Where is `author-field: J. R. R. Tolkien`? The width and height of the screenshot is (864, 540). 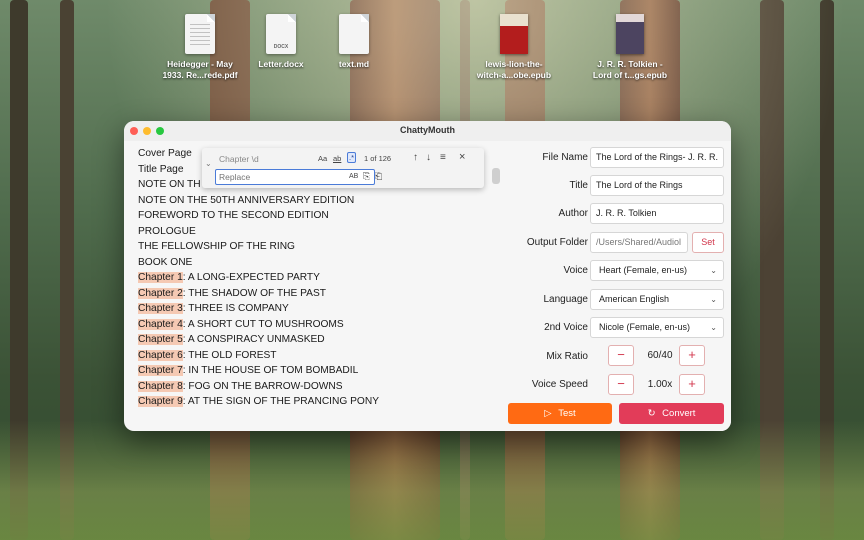
author-field: J. R. R. Tolkien is located at coordinates (657, 213).